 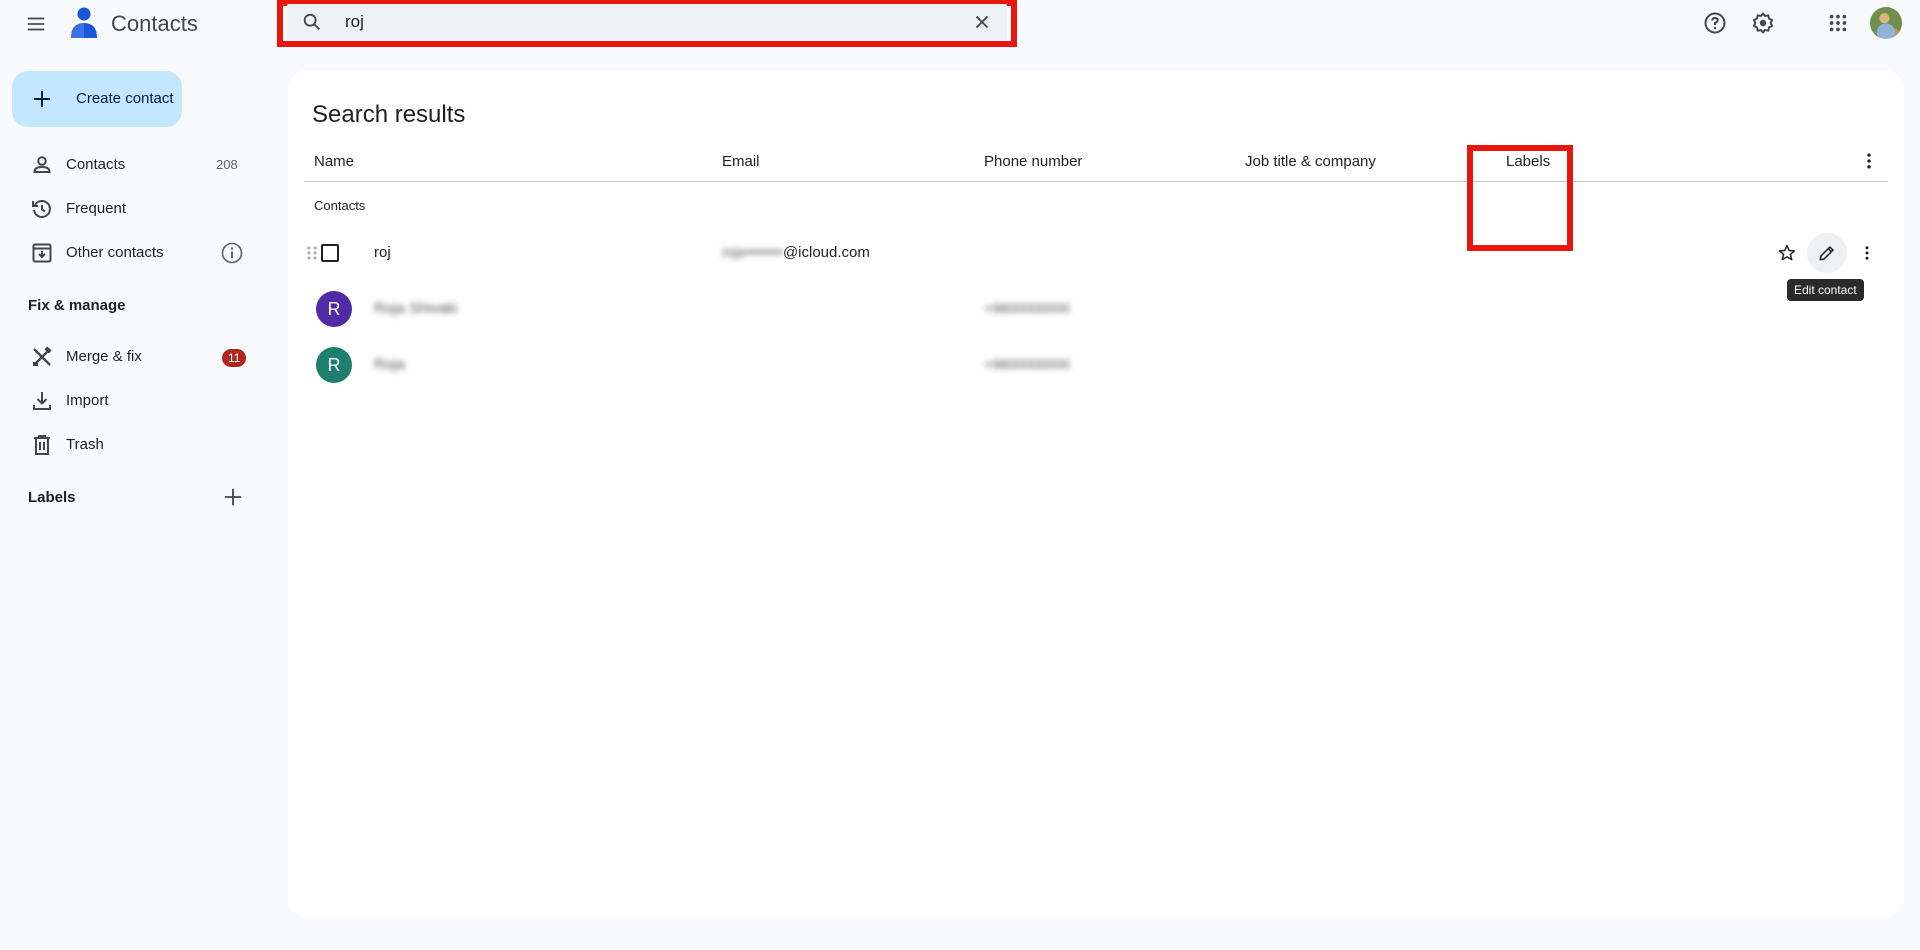 What do you see at coordinates (312, 22) in the screenshot?
I see `search-icon` at bounding box center [312, 22].